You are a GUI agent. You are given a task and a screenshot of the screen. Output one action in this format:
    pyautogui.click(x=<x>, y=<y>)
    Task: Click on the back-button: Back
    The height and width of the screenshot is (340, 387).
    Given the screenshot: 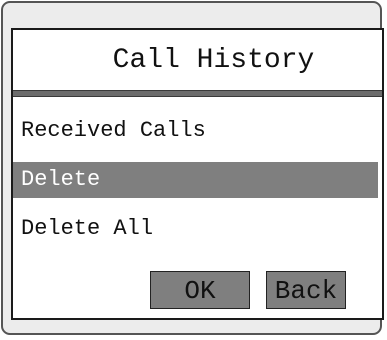 What is the action you would take?
    pyautogui.click(x=306, y=290)
    